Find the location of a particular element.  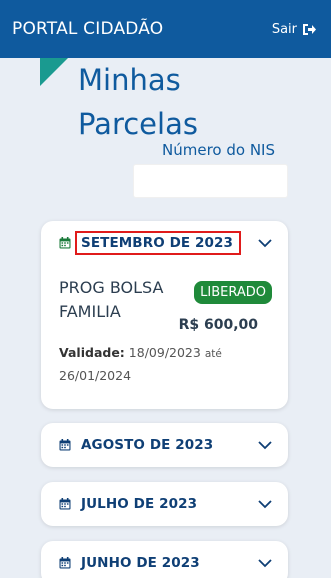

logout-label: Sair is located at coordinates (284, 29).